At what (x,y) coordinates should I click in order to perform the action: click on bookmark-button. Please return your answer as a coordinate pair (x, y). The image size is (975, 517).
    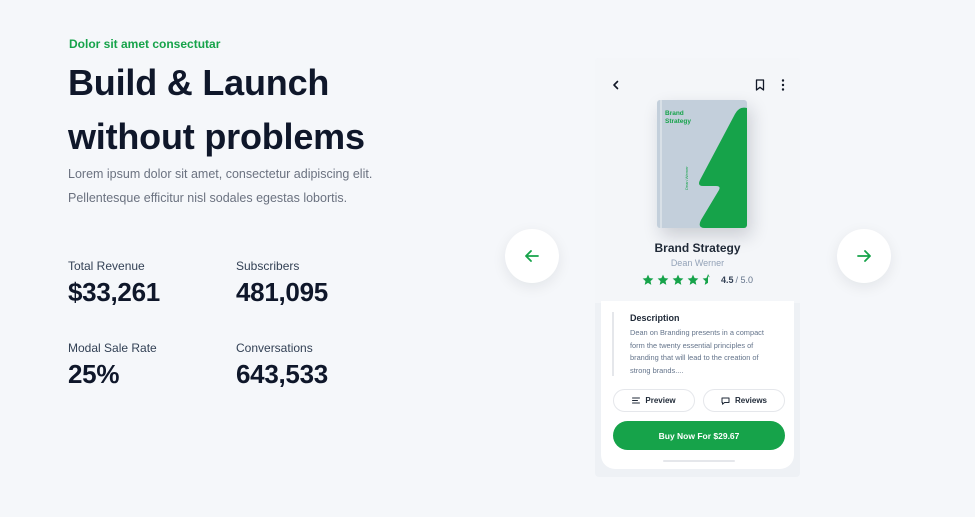
    Looking at the image, I should click on (760, 85).